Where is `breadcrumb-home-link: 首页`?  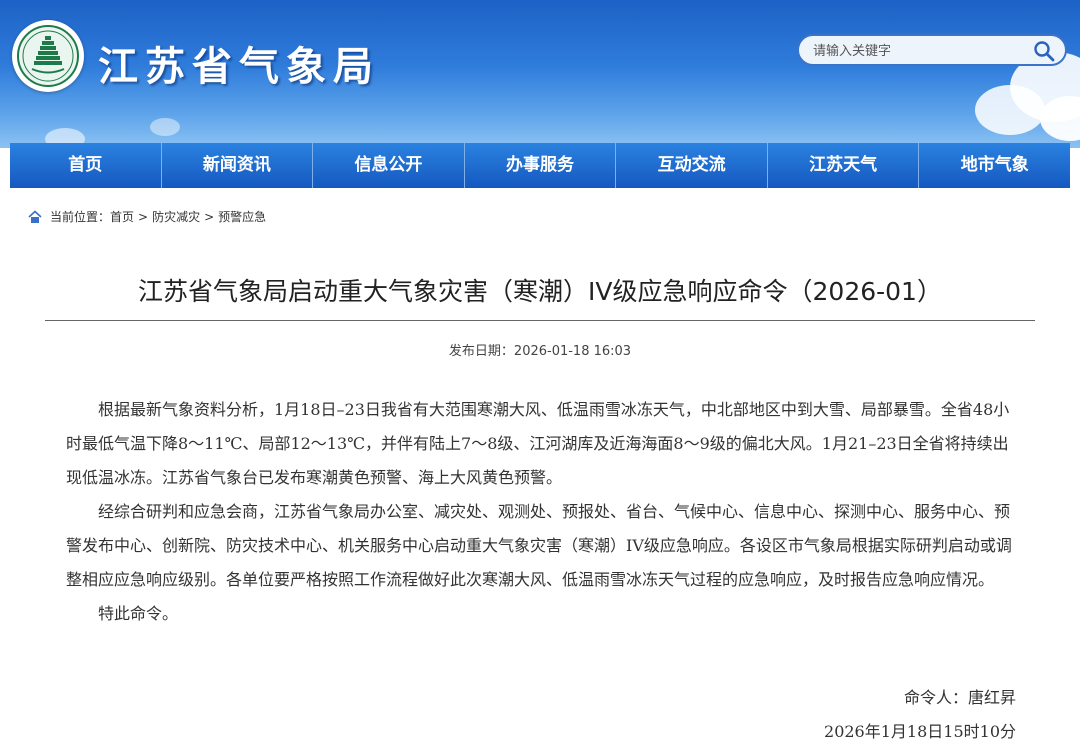
breadcrumb-home-link: 首页 is located at coordinates (122, 216).